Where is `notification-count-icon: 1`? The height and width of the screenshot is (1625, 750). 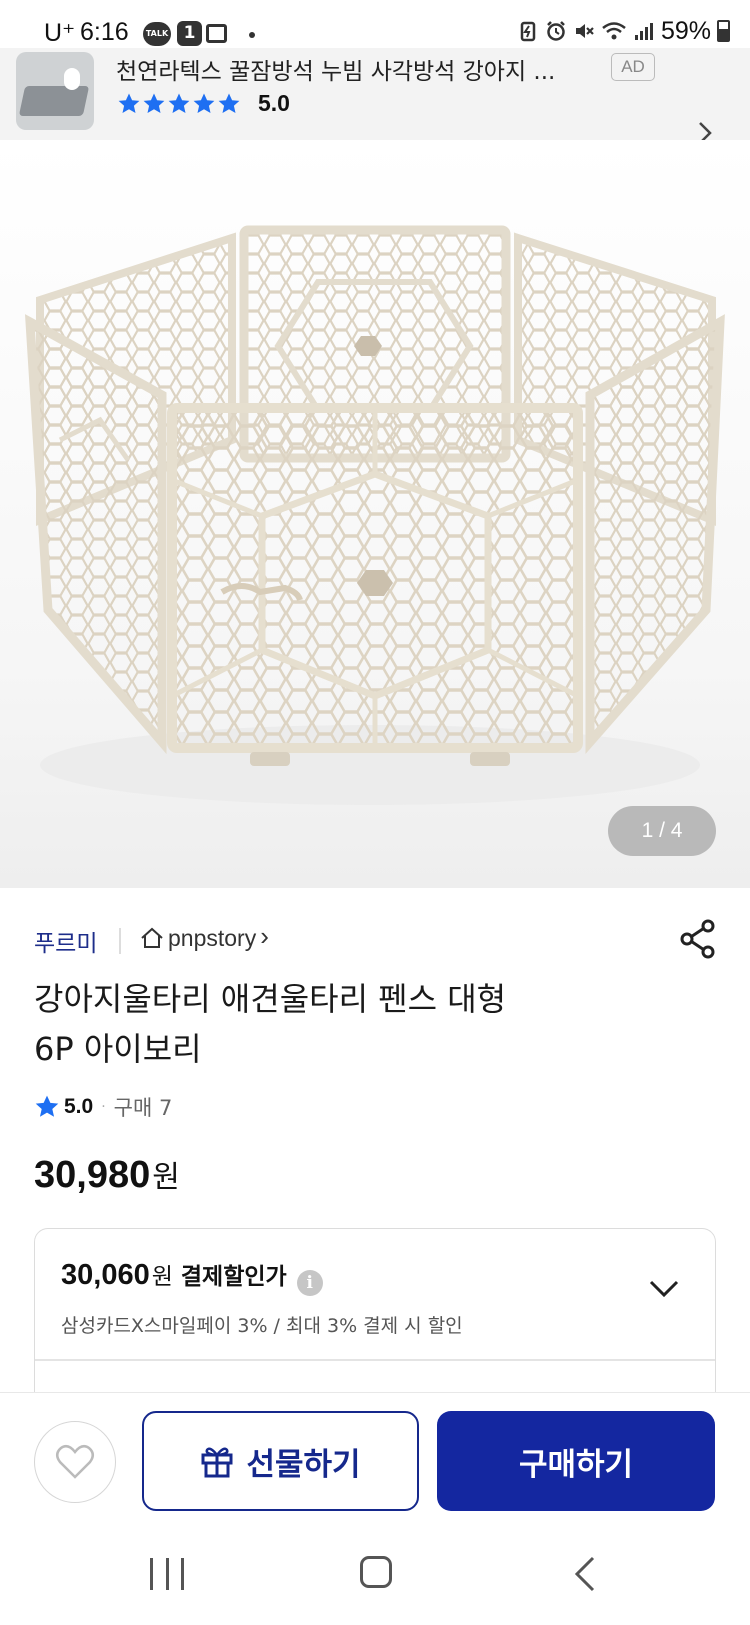 notification-count-icon: 1 is located at coordinates (189, 33).